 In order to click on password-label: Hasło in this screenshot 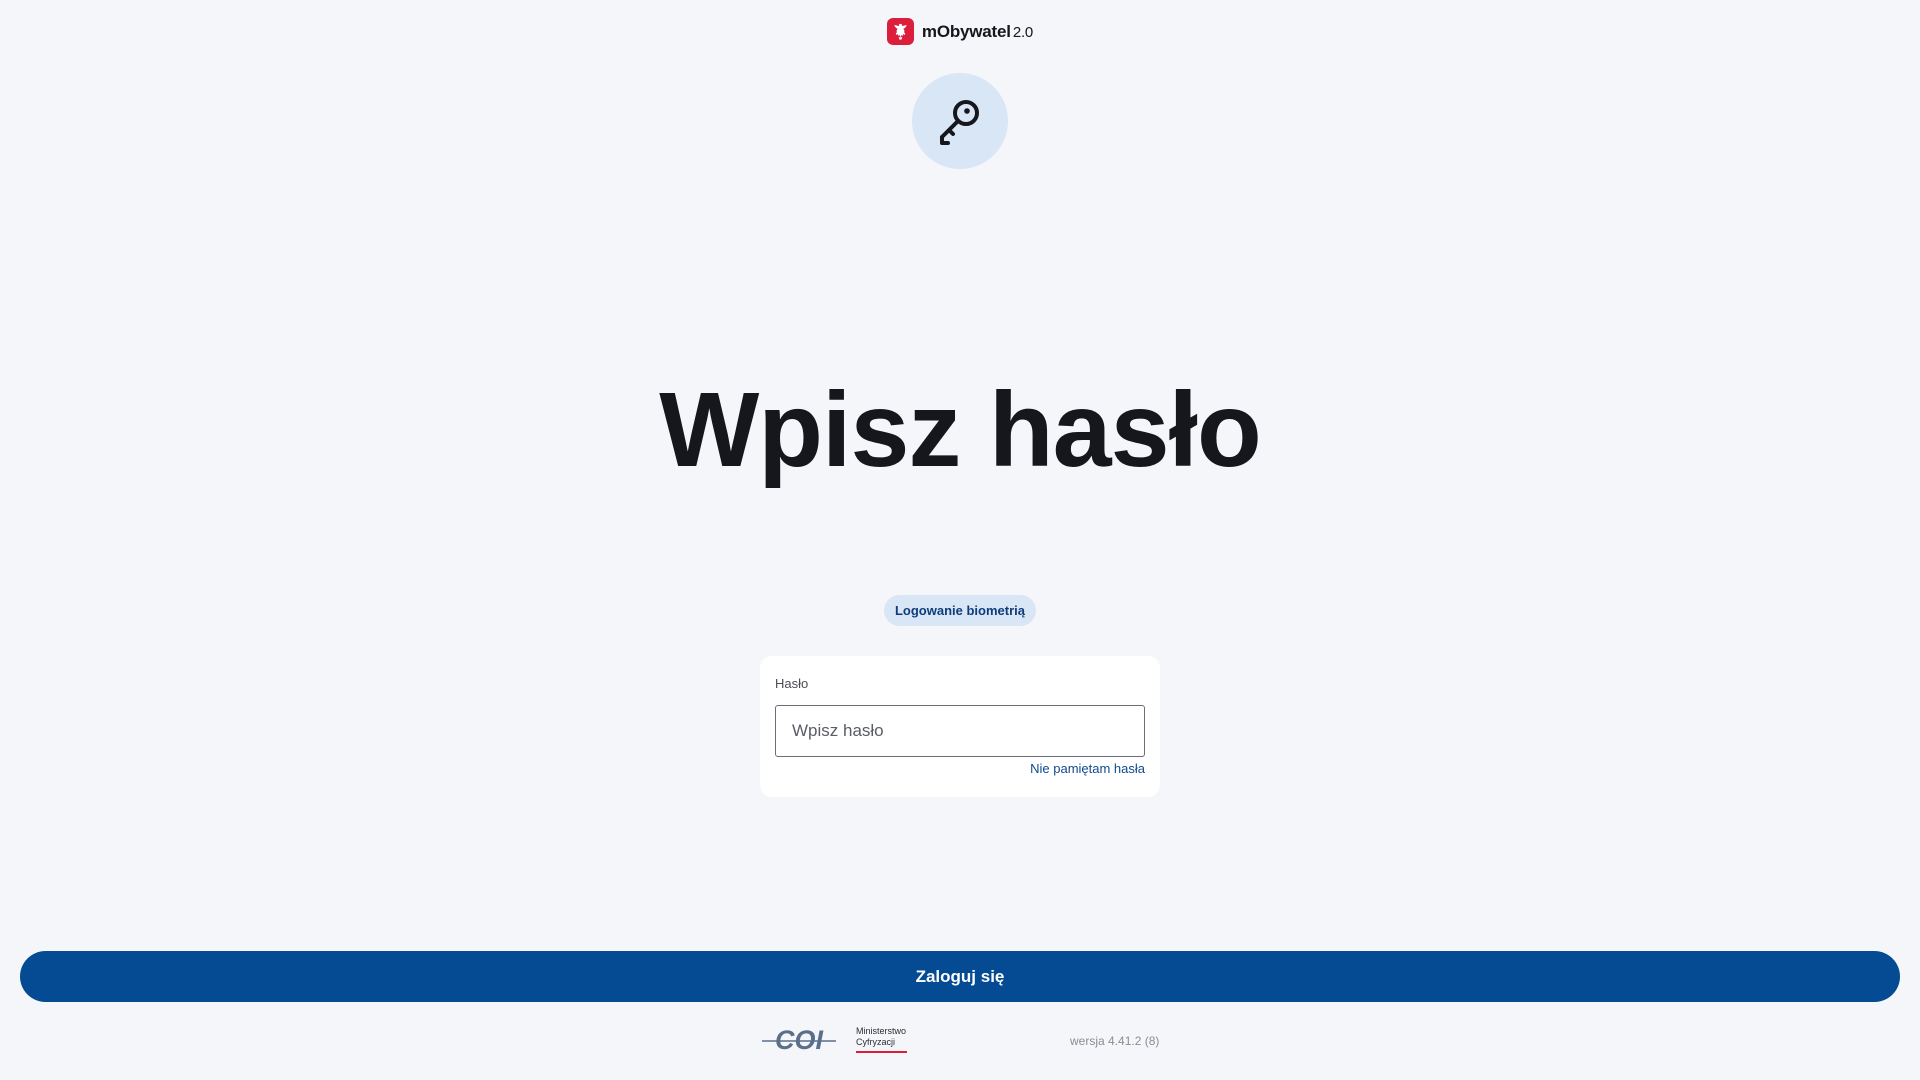, I will do `click(792, 683)`.